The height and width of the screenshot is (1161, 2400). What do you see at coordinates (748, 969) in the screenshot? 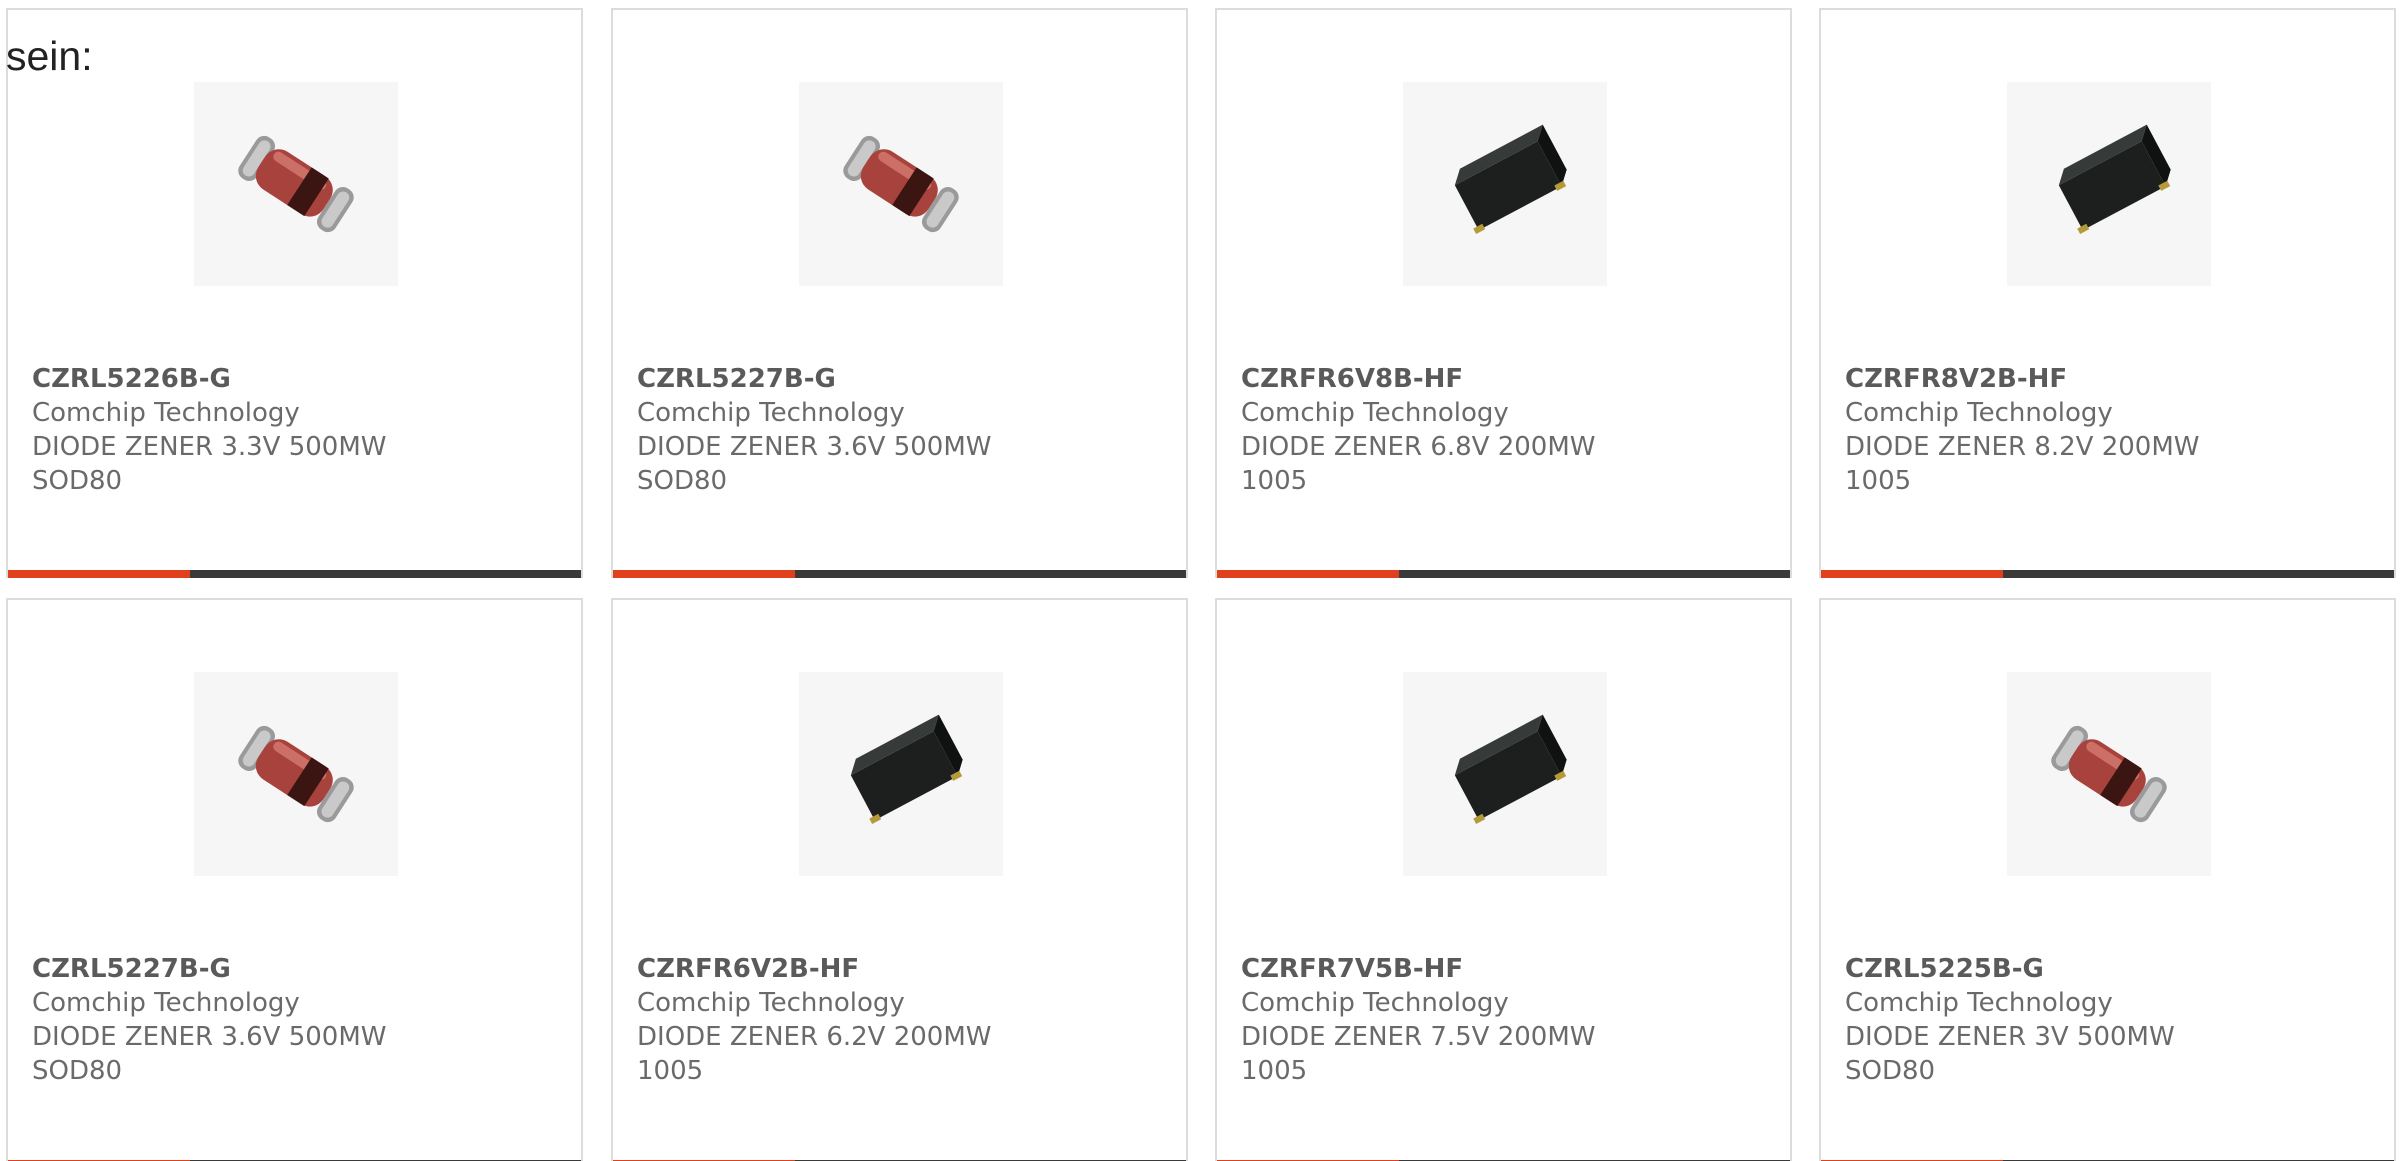
I see `part-number: CZRFR6V2B-HF` at bounding box center [748, 969].